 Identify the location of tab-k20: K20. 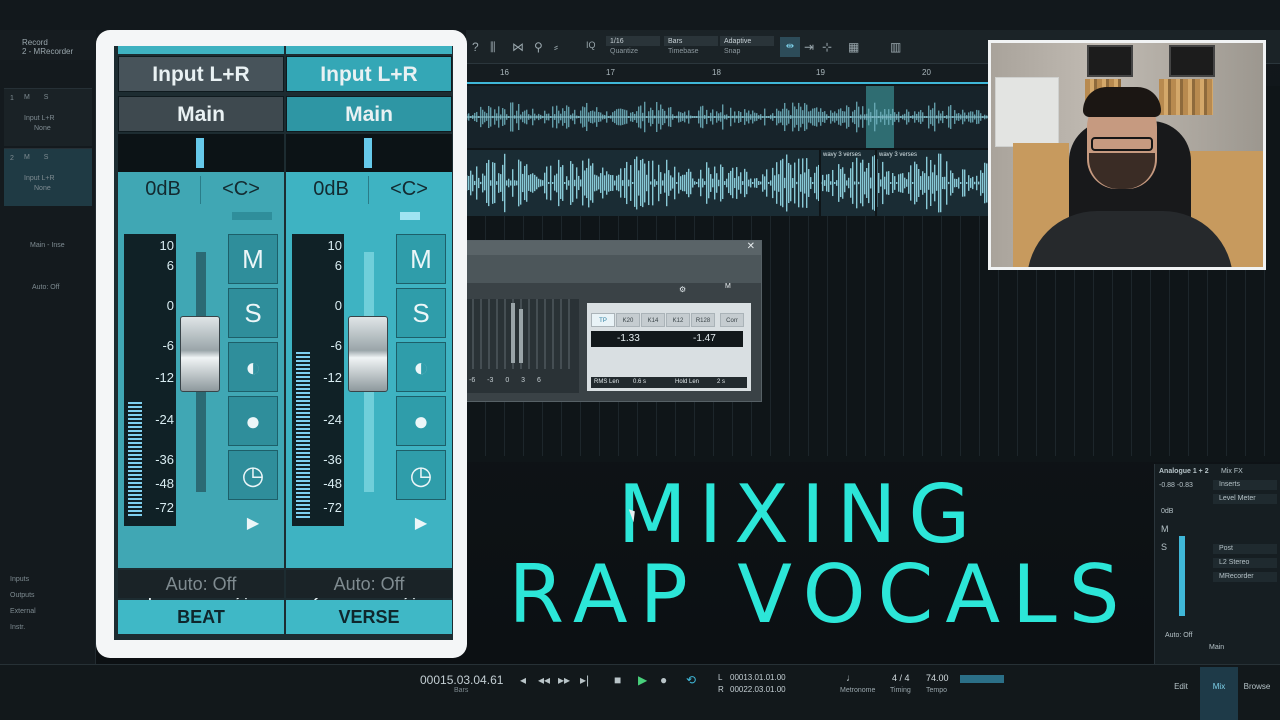
(628, 320).